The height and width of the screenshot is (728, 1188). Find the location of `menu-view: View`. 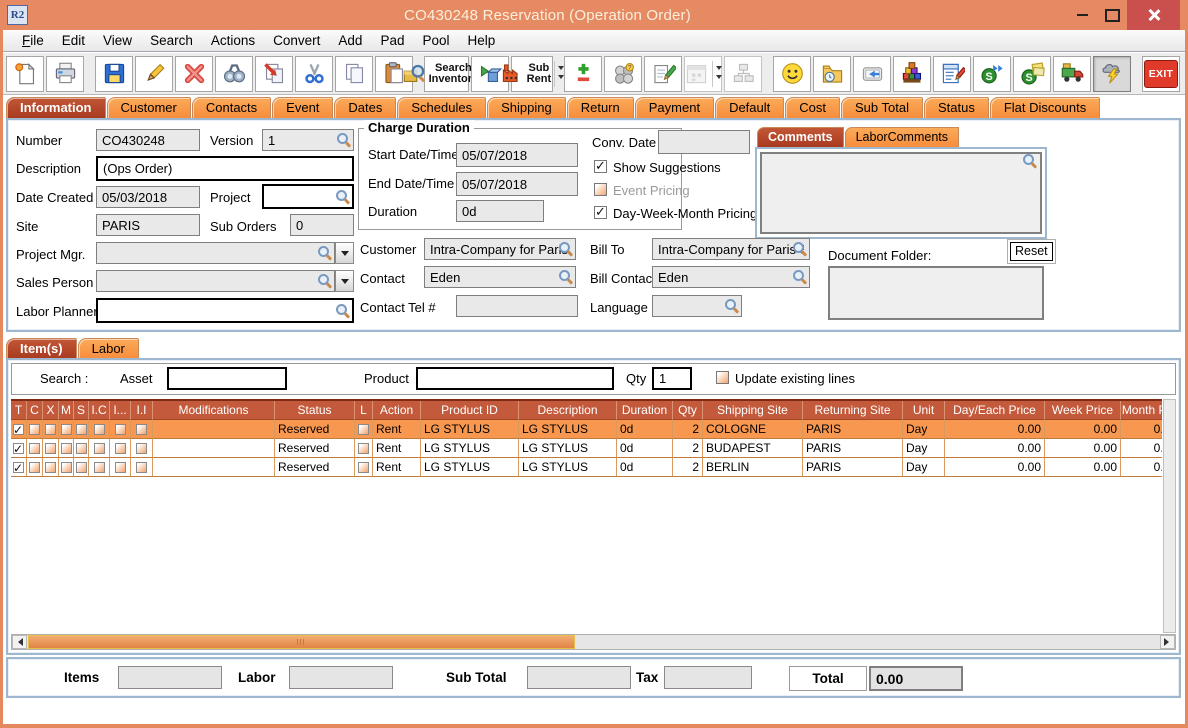

menu-view: View is located at coordinates (117, 40).